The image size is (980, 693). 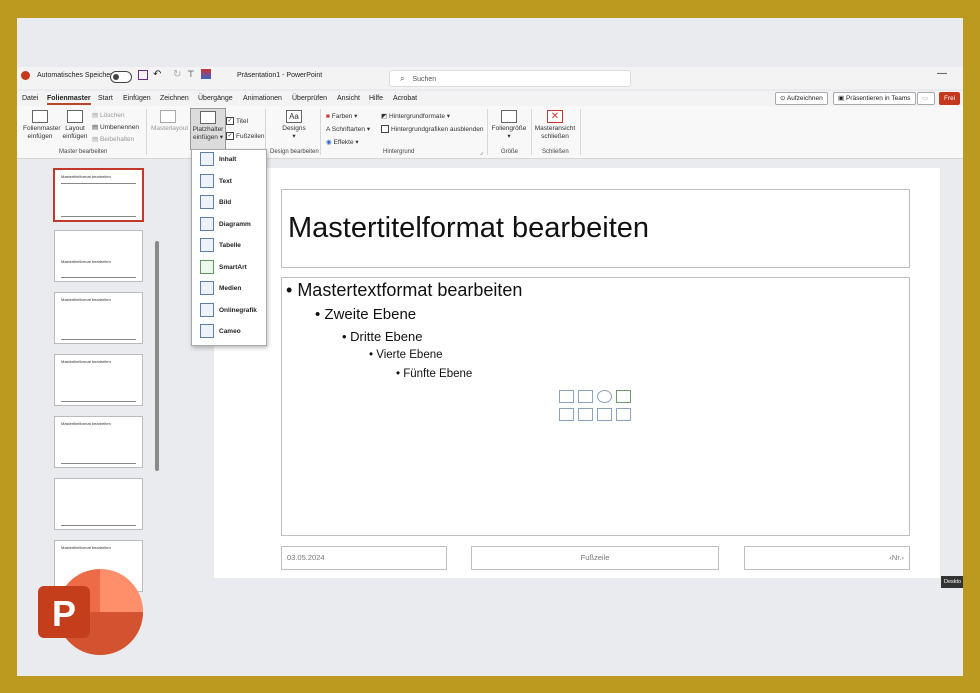 I want to click on tab-folienmaster: Folienmaster, so click(x=69, y=100).